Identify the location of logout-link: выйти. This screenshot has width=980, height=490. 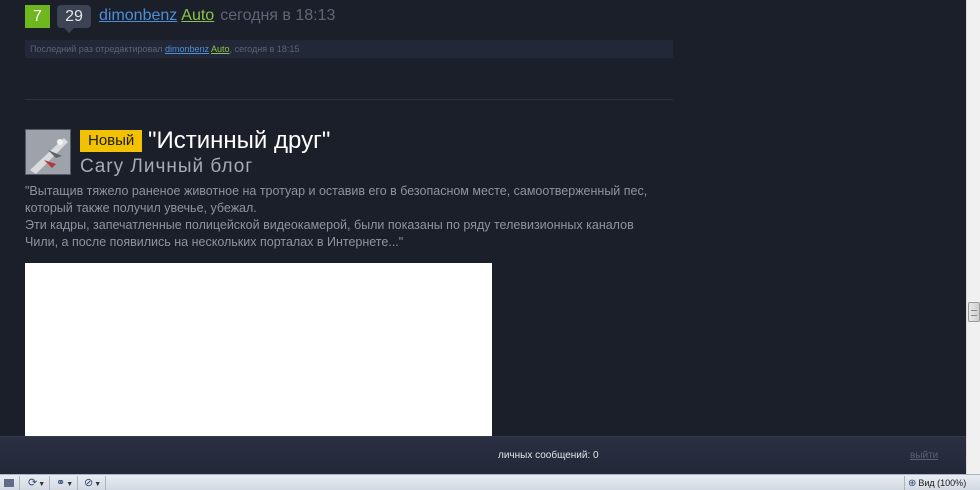
(924, 455).